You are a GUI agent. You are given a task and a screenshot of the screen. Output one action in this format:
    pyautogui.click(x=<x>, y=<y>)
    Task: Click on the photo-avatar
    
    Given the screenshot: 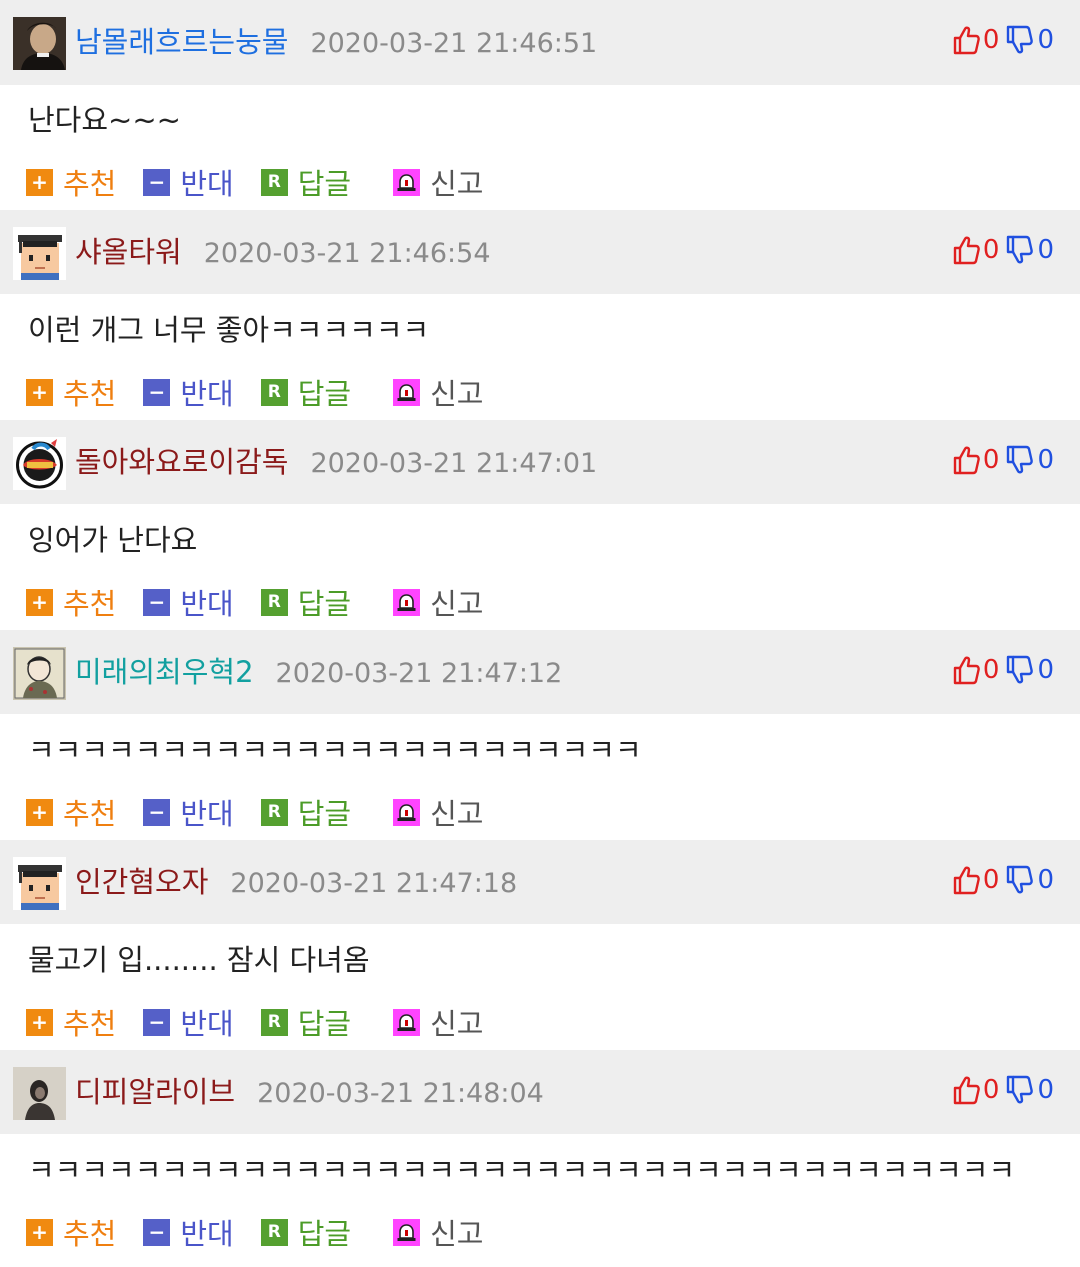 What is the action you would take?
    pyautogui.click(x=39, y=1093)
    